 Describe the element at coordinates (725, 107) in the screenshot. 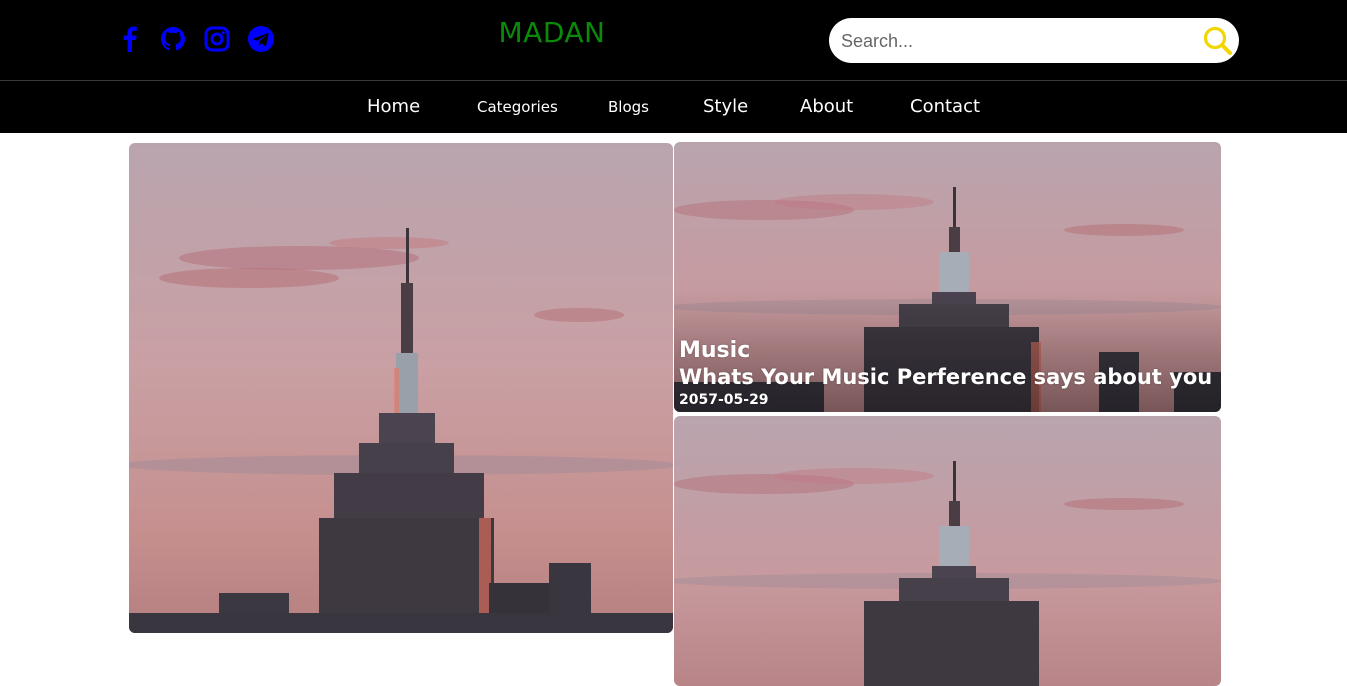

I see `nav-style: Style` at that location.